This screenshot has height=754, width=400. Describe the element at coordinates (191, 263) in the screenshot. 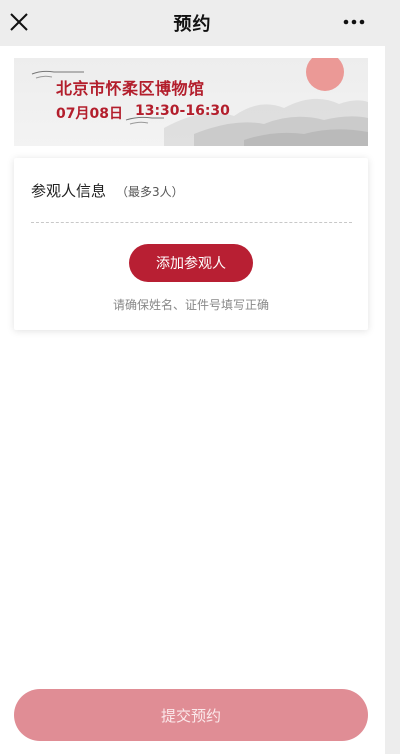

I see `add-visitor-button: 添加参观人` at that location.